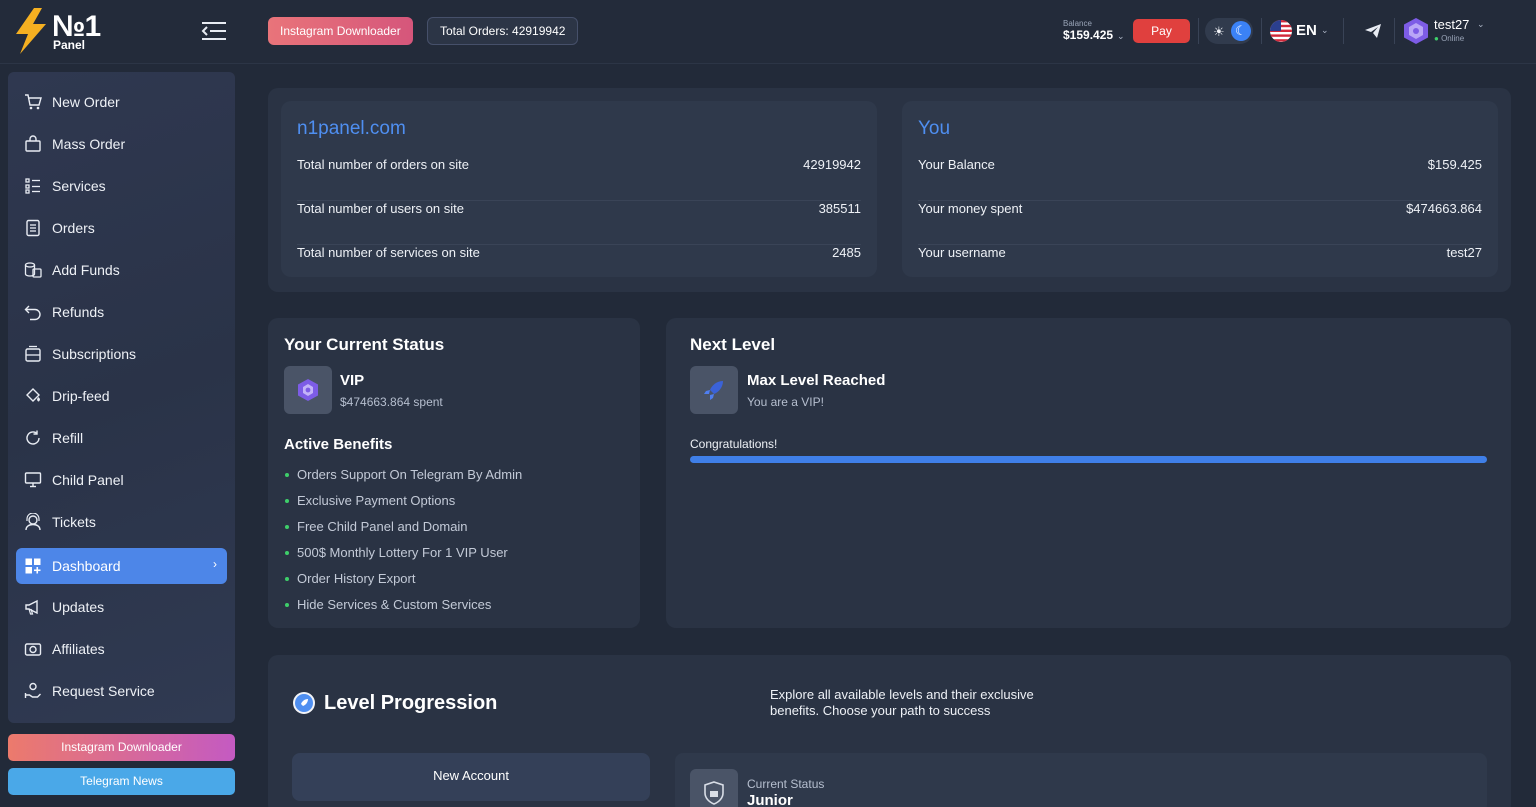 The width and height of the screenshot is (1536, 807). What do you see at coordinates (121, 102) in the screenshot?
I see `sidebar-item-new-order: New Order` at bounding box center [121, 102].